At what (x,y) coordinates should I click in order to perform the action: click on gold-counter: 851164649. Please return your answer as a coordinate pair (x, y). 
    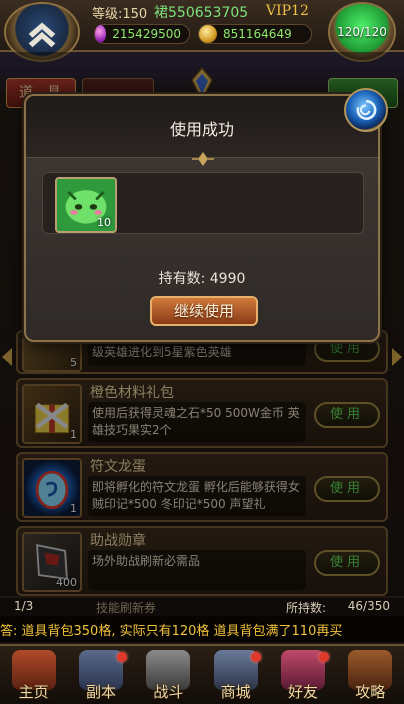
    Looking at the image, I should click on (255, 34).